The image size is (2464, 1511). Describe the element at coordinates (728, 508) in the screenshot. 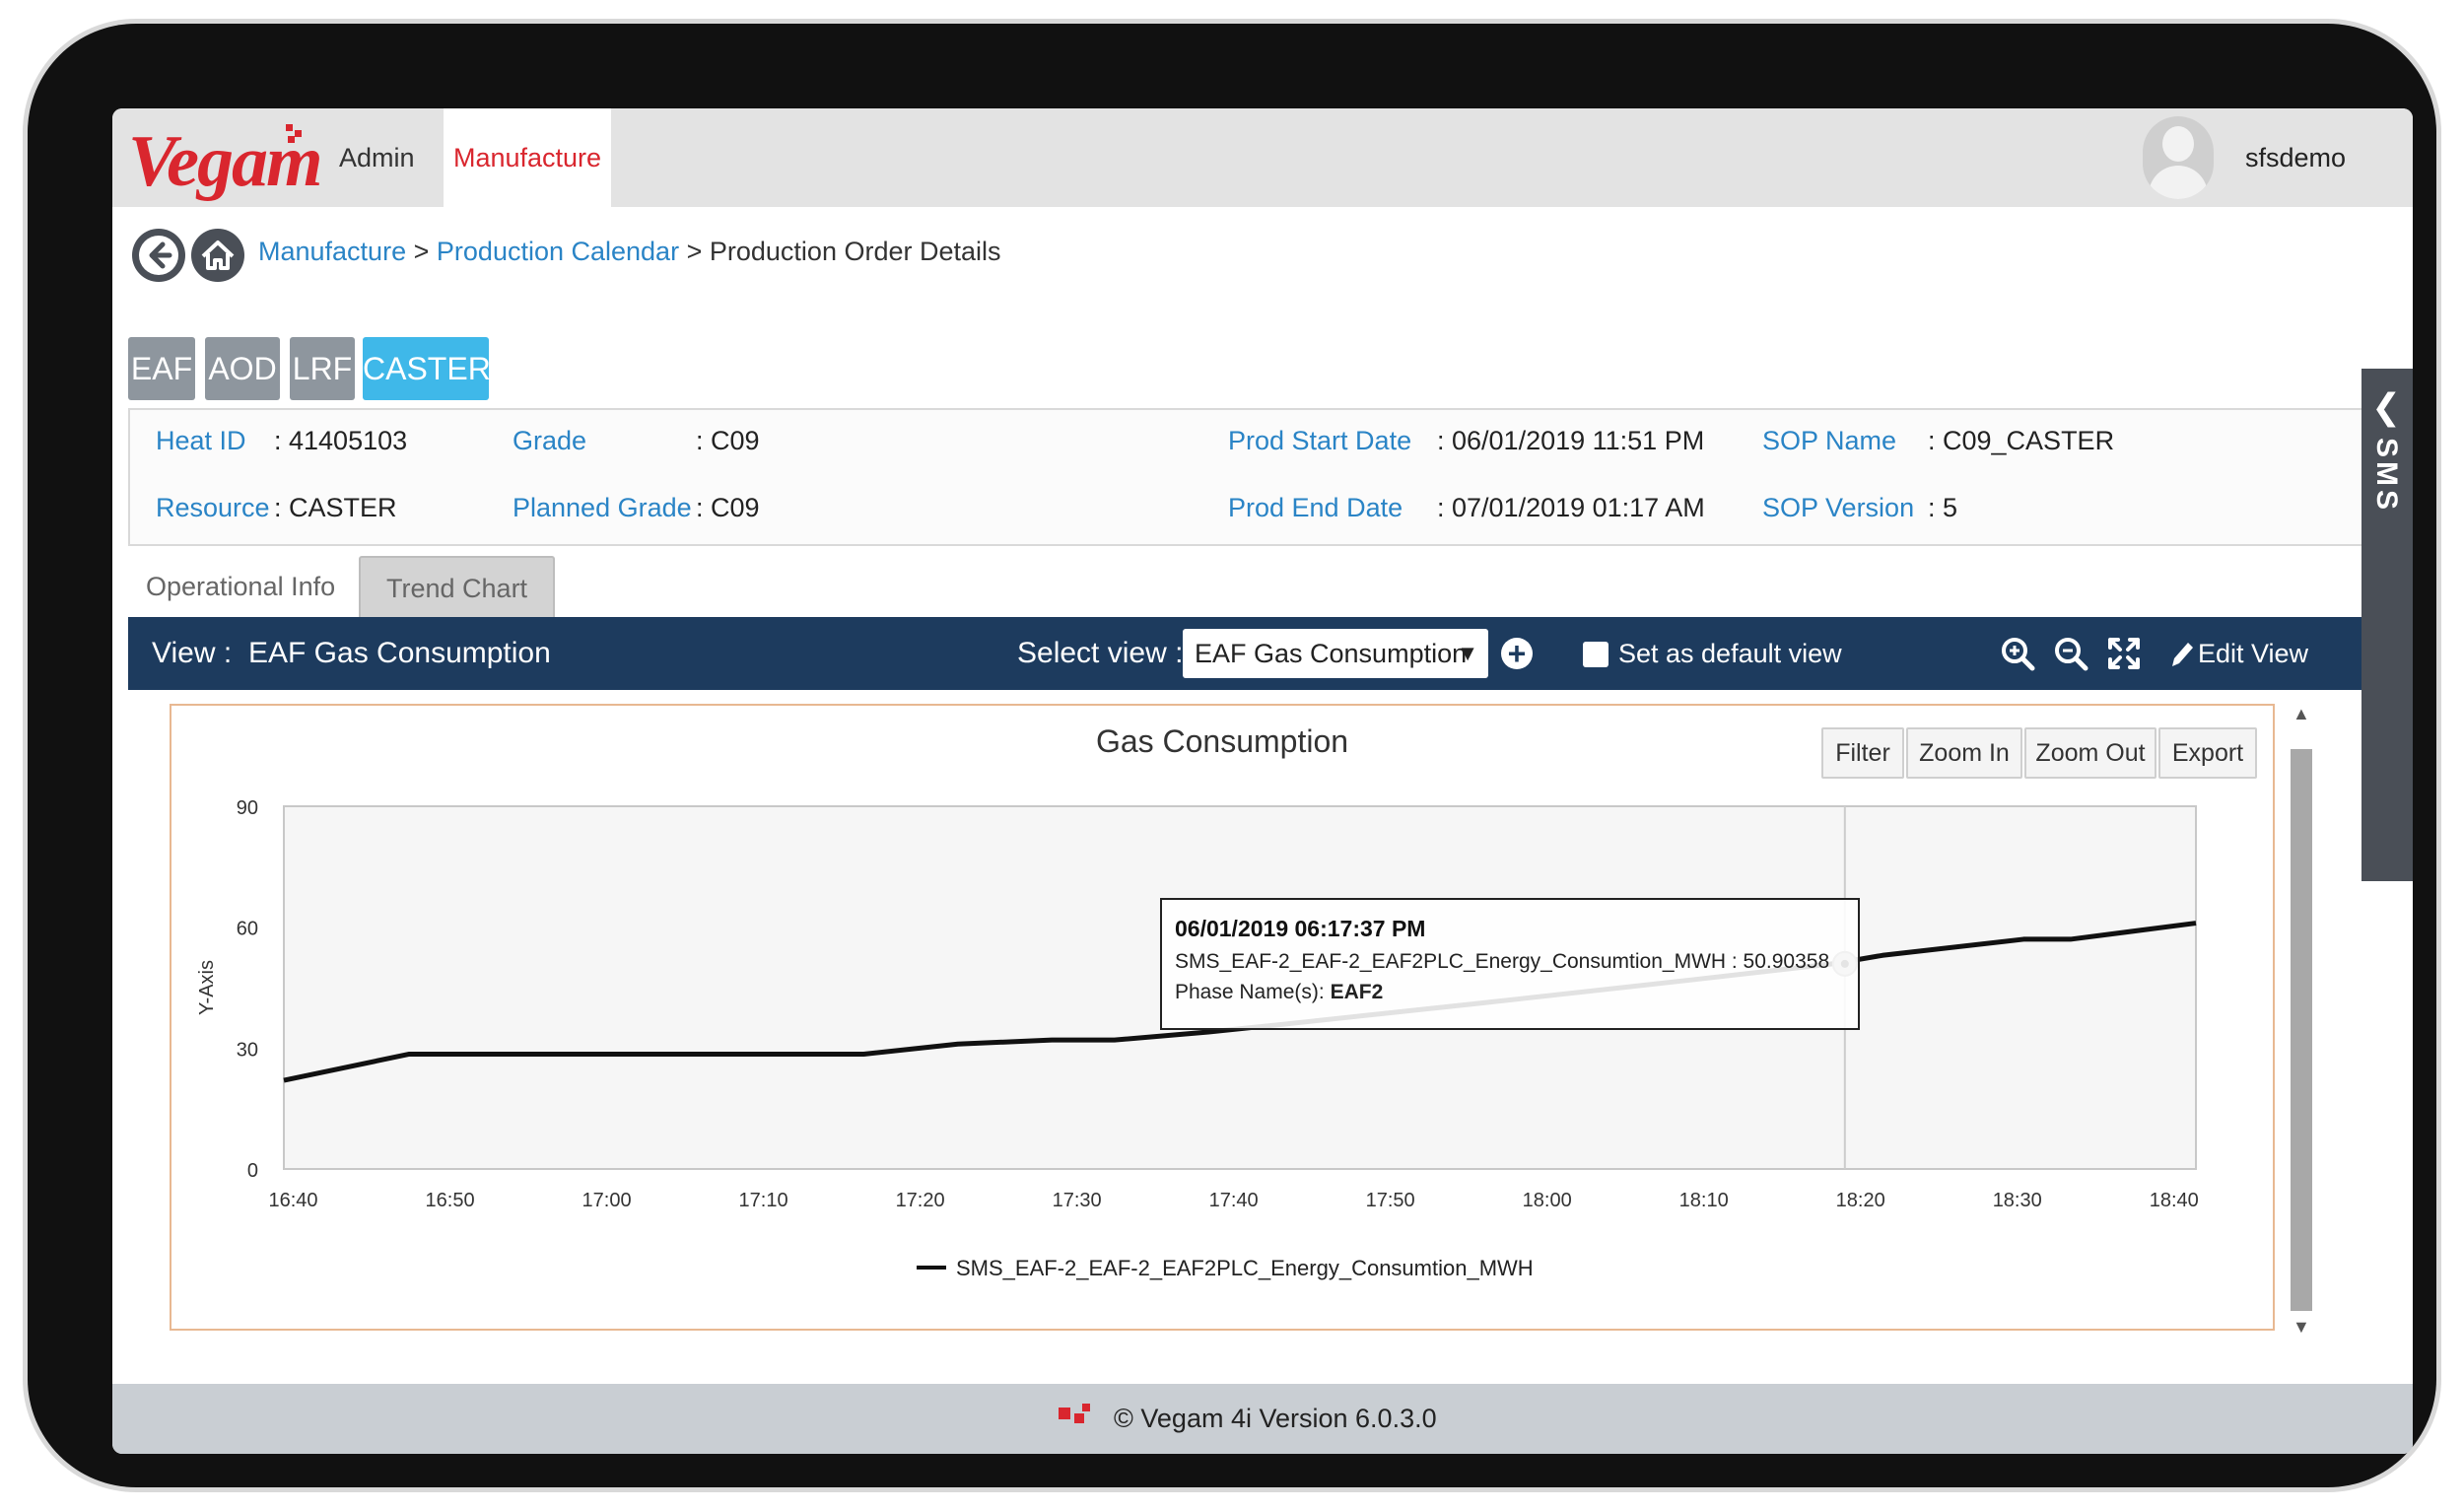

I see `planned-grade-value: : C09` at that location.